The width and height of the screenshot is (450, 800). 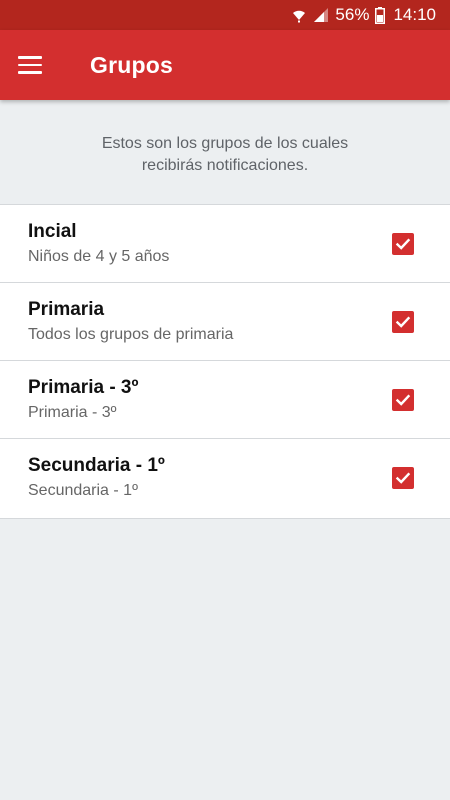 What do you see at coordinates (352, 14) in the screenshot?
I see `battery-percent: 56%` at bounding box center [352, 14].